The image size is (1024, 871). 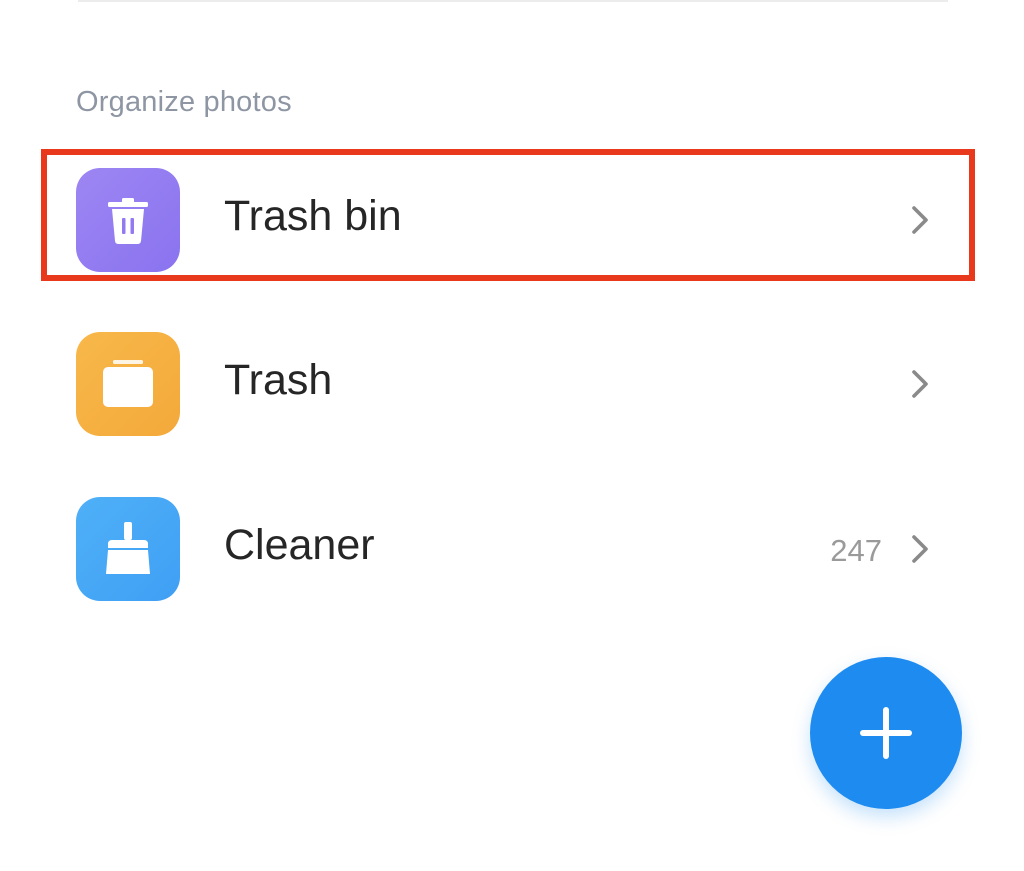 I want to click on add-button, so click(x=886, y=733).